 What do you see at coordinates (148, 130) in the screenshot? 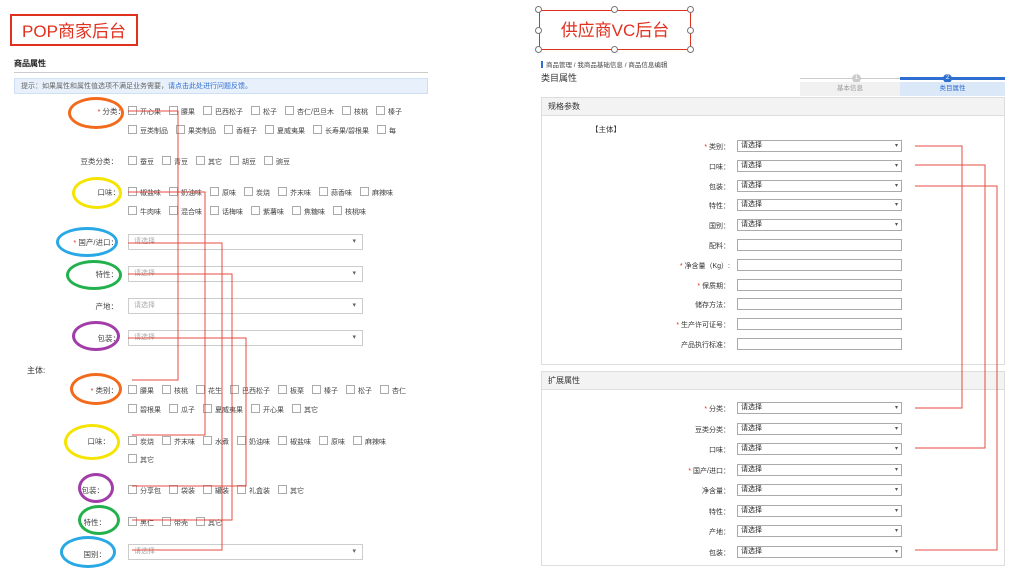
I see `option-checkbox: 豆类制品` at bounding box center [148, 130].